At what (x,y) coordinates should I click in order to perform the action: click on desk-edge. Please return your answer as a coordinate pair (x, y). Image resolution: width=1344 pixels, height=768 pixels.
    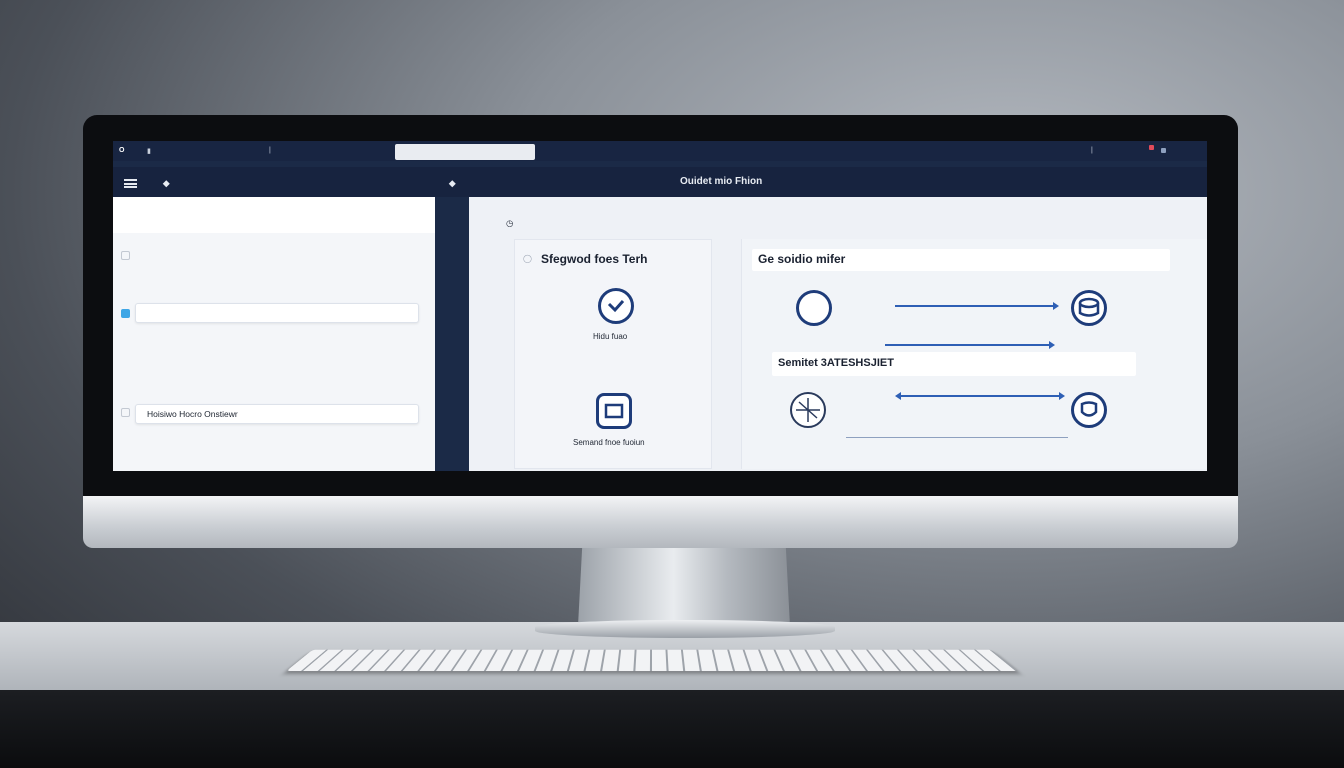
    Looking at the image, I should click on (672, 729).